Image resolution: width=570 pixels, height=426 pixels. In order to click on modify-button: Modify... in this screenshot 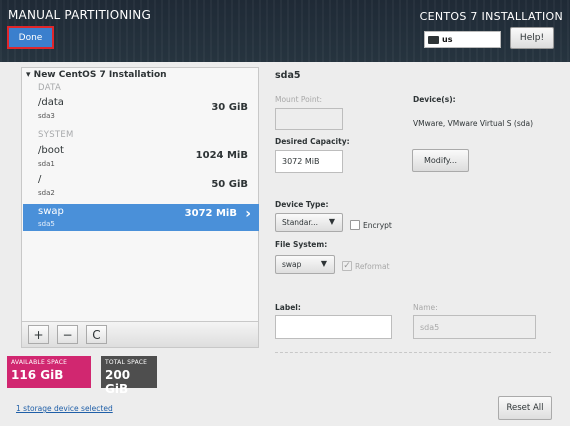, I will do `click(440, 160)`.